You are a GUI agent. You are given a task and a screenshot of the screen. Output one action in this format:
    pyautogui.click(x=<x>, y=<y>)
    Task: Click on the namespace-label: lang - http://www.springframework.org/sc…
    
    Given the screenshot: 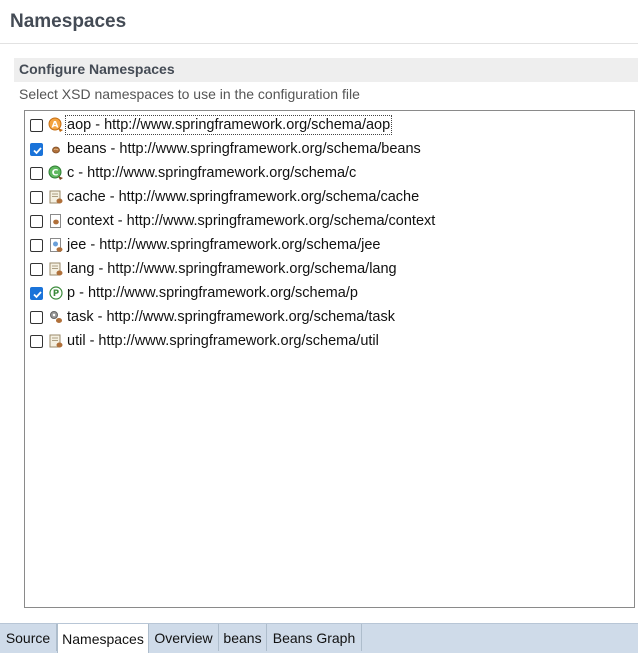 What is the action you would take?
    pyautogui.click(x=232, y=269)
    